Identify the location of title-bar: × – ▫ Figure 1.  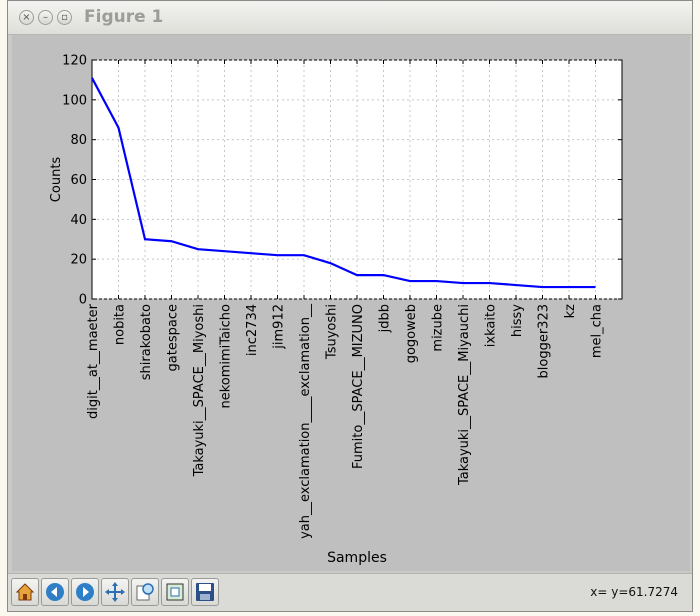
(350, 18).